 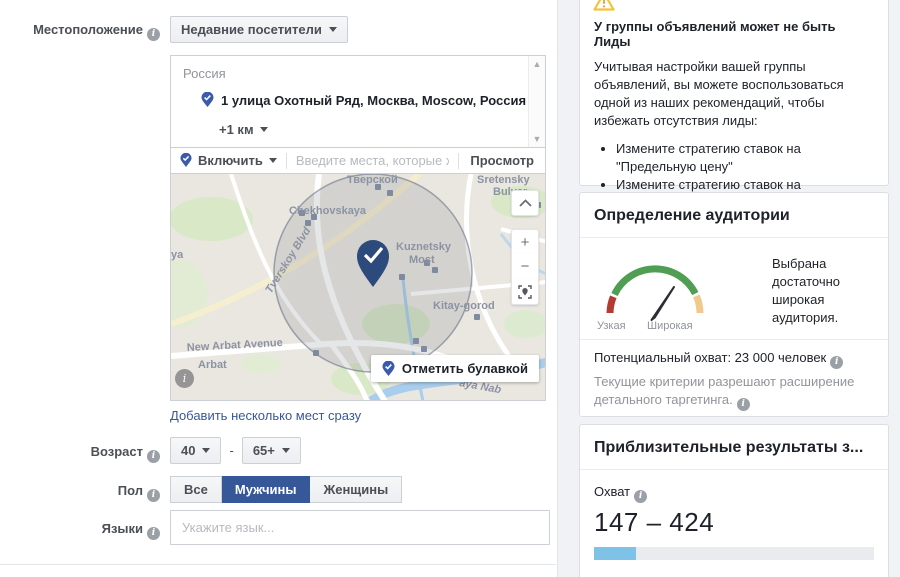 I want to click on reach-bar, so click(x=734, y=553).